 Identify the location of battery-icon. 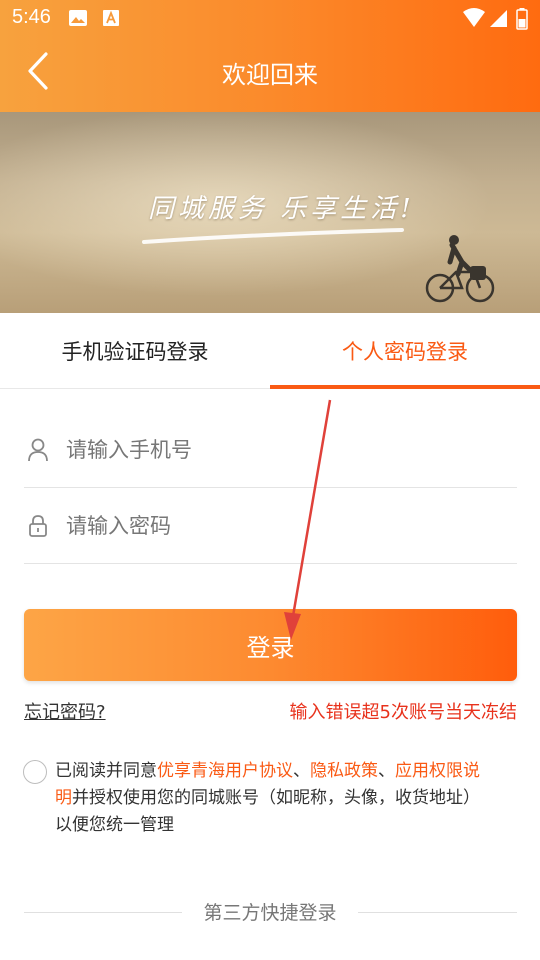
(522, 21).